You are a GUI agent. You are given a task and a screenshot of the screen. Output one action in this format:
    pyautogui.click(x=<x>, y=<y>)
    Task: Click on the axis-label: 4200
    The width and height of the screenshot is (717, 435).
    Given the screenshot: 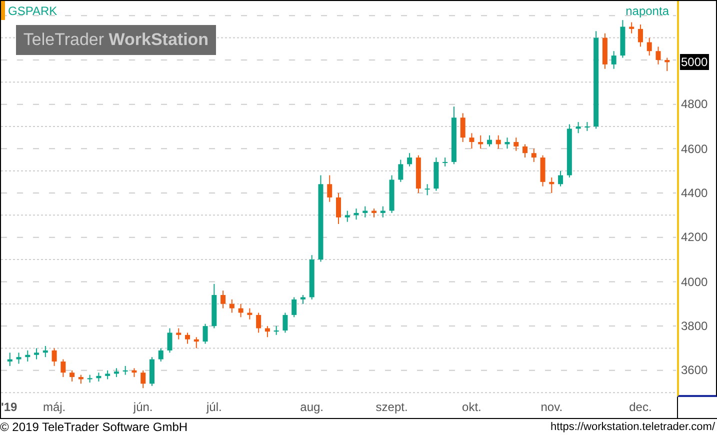 What is the action you would take?
    pyautogui.click(x=694, y=237)
    